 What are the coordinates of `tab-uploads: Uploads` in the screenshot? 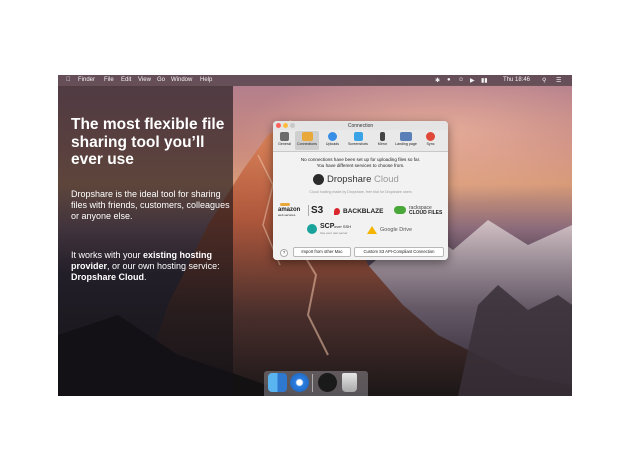 It's located at (332, 140).